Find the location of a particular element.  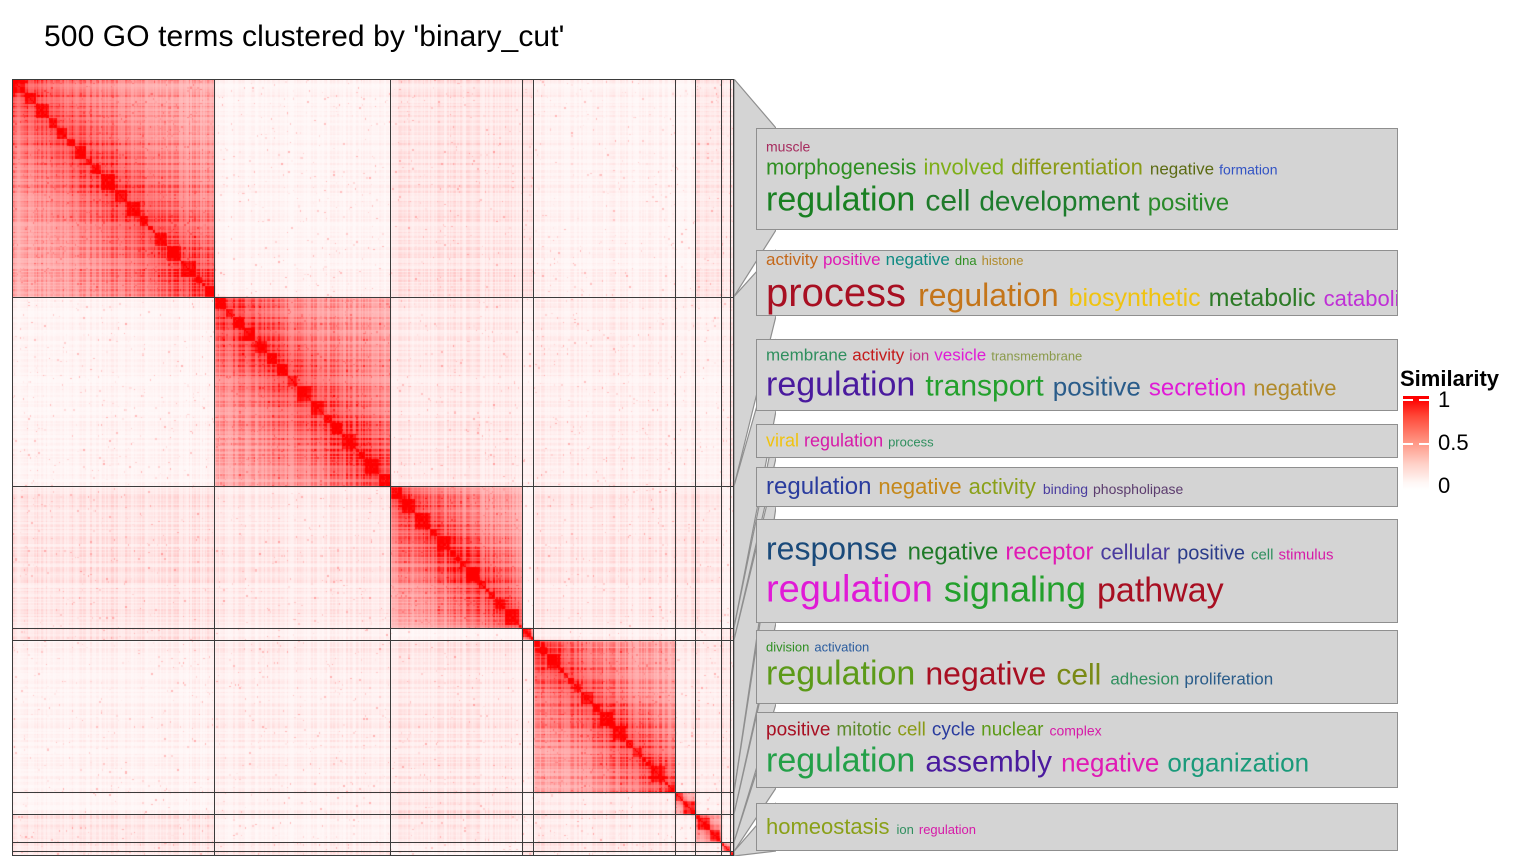

wordcloud-word: catabolic is located at coordinates (1360, 295).